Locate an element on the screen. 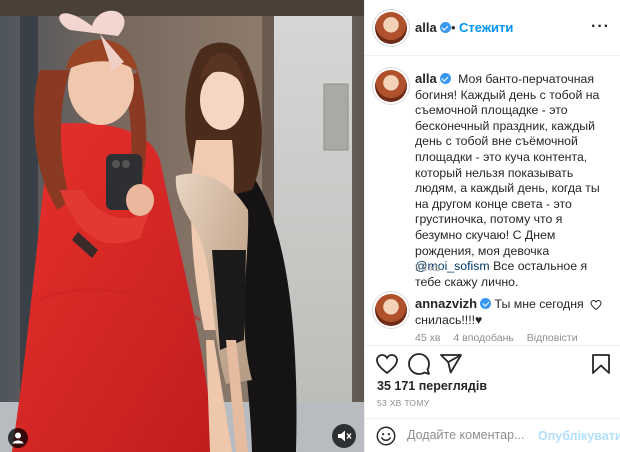 Image resolution: width=620 pixels, height=452 pixels. reply-button: Відповісти is located at coordinates (552, 338).